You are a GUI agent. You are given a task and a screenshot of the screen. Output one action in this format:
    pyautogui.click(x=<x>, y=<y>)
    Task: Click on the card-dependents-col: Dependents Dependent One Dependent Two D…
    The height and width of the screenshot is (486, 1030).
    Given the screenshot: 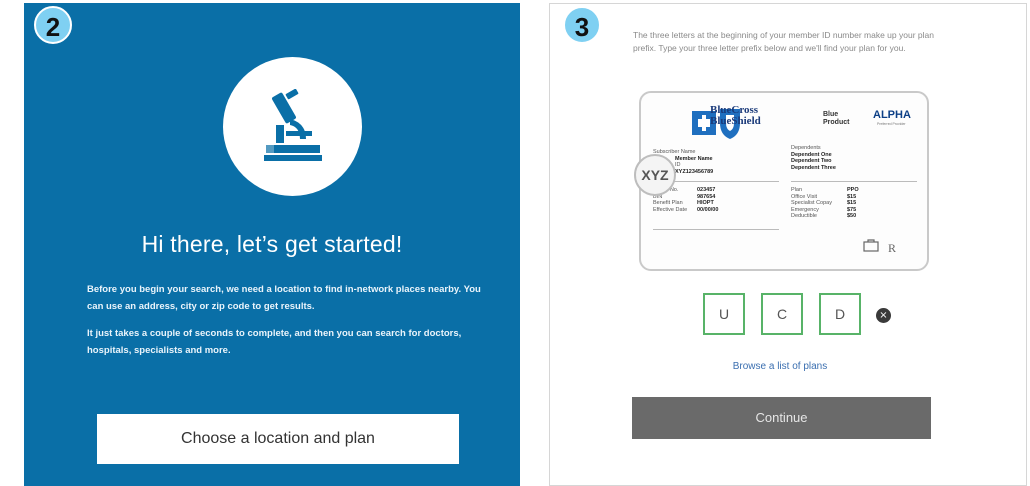 What is the action you would take?
    pyautogui.click(x=851, y=158)
    